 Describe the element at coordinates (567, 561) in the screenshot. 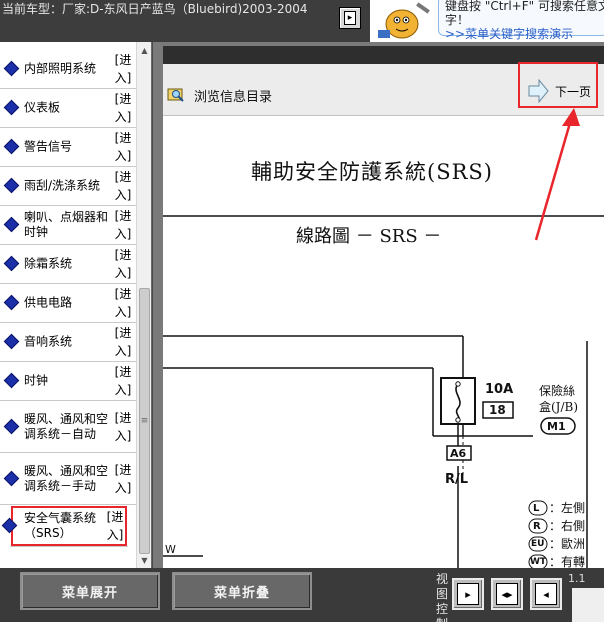

I see `legend-text-wt: ：有轉` at that location.